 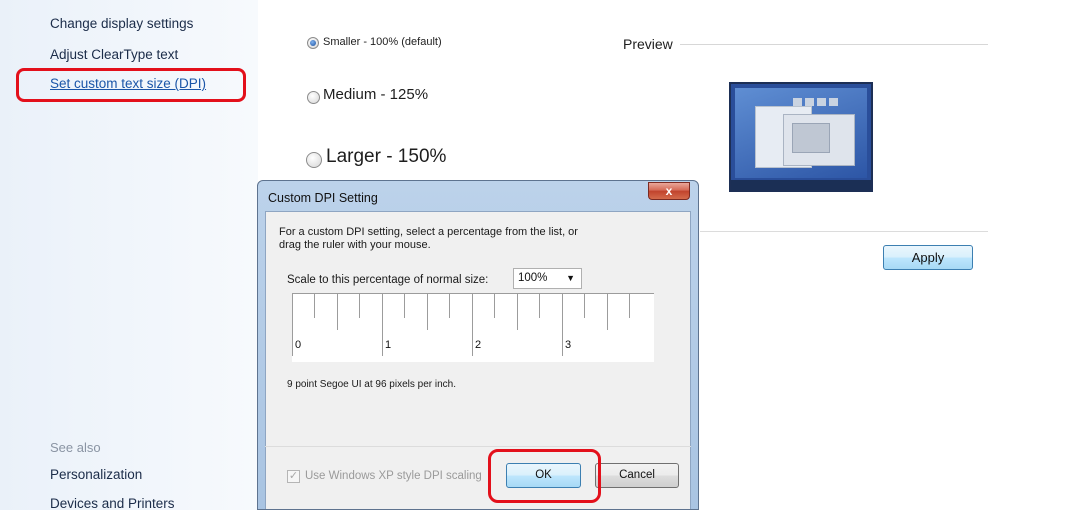 What do you see at coordinates (114, 54) in the screenshot?
I see `adjust-cleartype-link: Adjust ClearType text` at bounding box center [114, 54].